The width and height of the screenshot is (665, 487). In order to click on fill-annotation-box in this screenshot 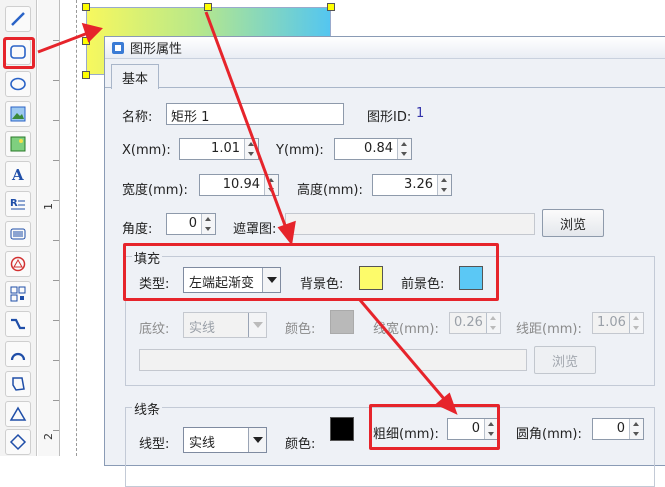, I will do `click(311, 272)`.